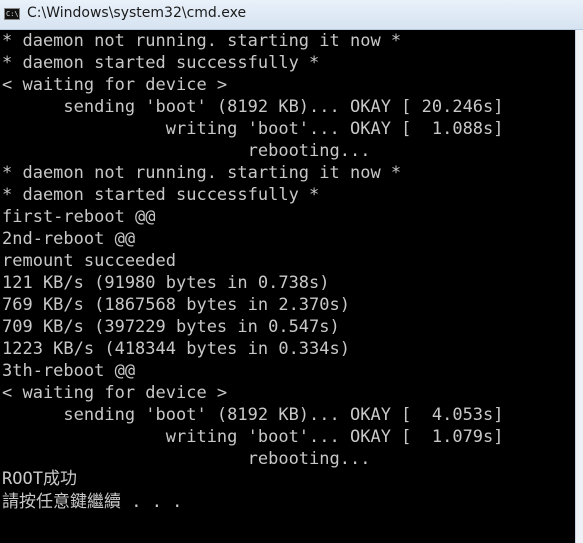 The height and width of the screenshot is (543, 583). Describe the element at coordinates (176, 305) in the screenshot. I see `console-line: 769 KB/s (1867568 bytes in 2.370s)` at that location.